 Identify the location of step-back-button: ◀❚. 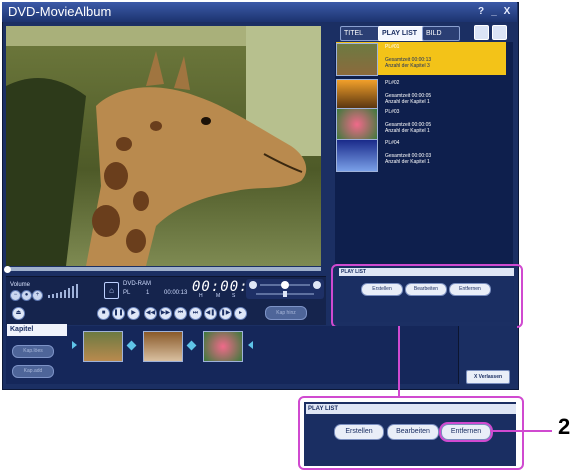
(210, 313).